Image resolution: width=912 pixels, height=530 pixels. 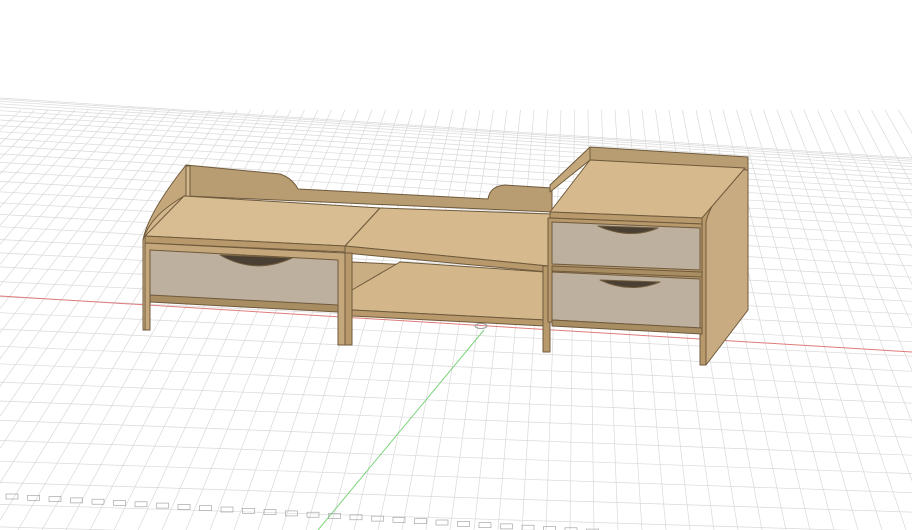 What do you see at coordinates (348, 299) in the screenshot?
I see `middle-bay-left-divider` at bounding box center [348, 299].